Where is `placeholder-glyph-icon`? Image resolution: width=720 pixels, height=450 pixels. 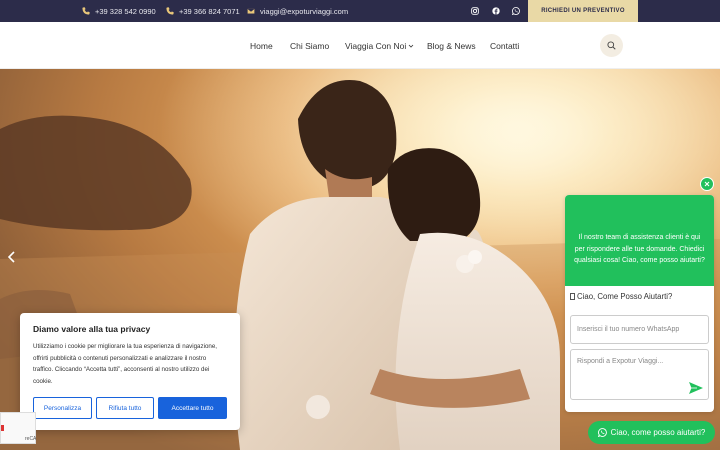 placeholder-glyph-icon is located at coordinates (572, 296).